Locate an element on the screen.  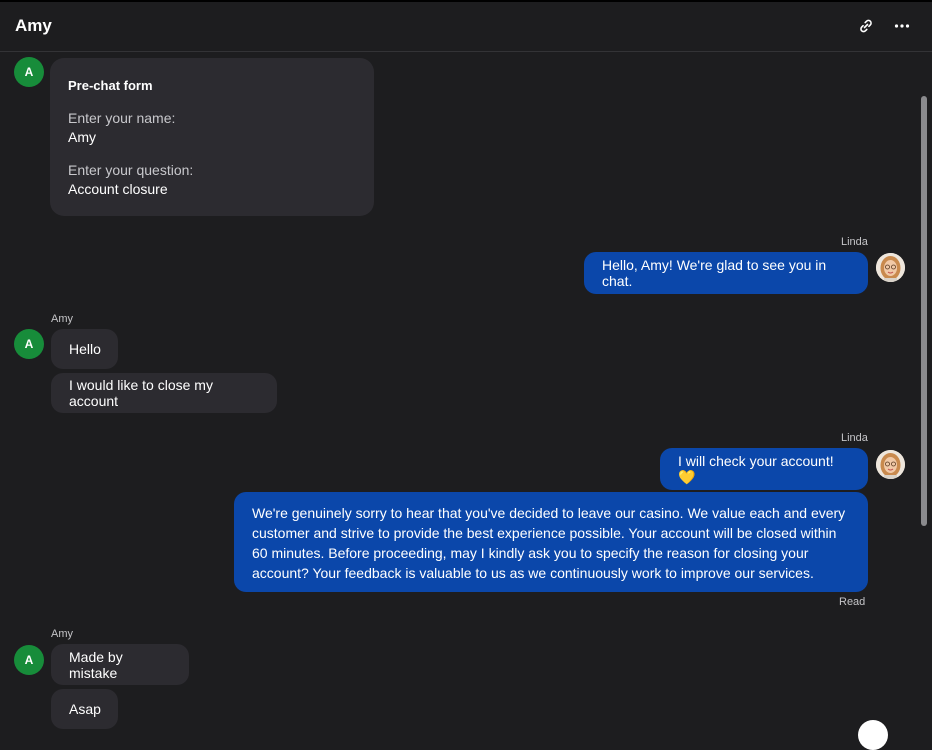
question-value: Account closure is located at coordinates (118, 189).